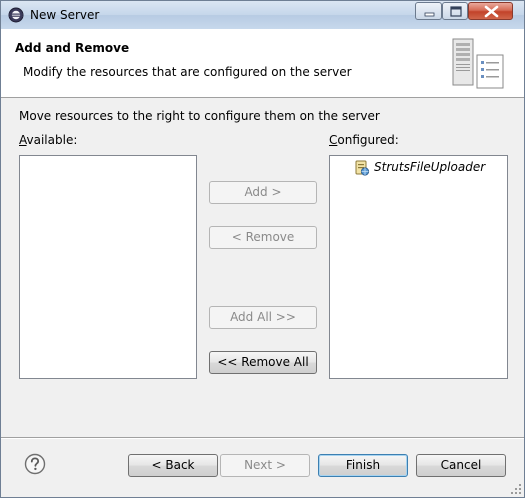 The image size is (525, 498). I want to click on finish-button: Finish, so click(363, 465).